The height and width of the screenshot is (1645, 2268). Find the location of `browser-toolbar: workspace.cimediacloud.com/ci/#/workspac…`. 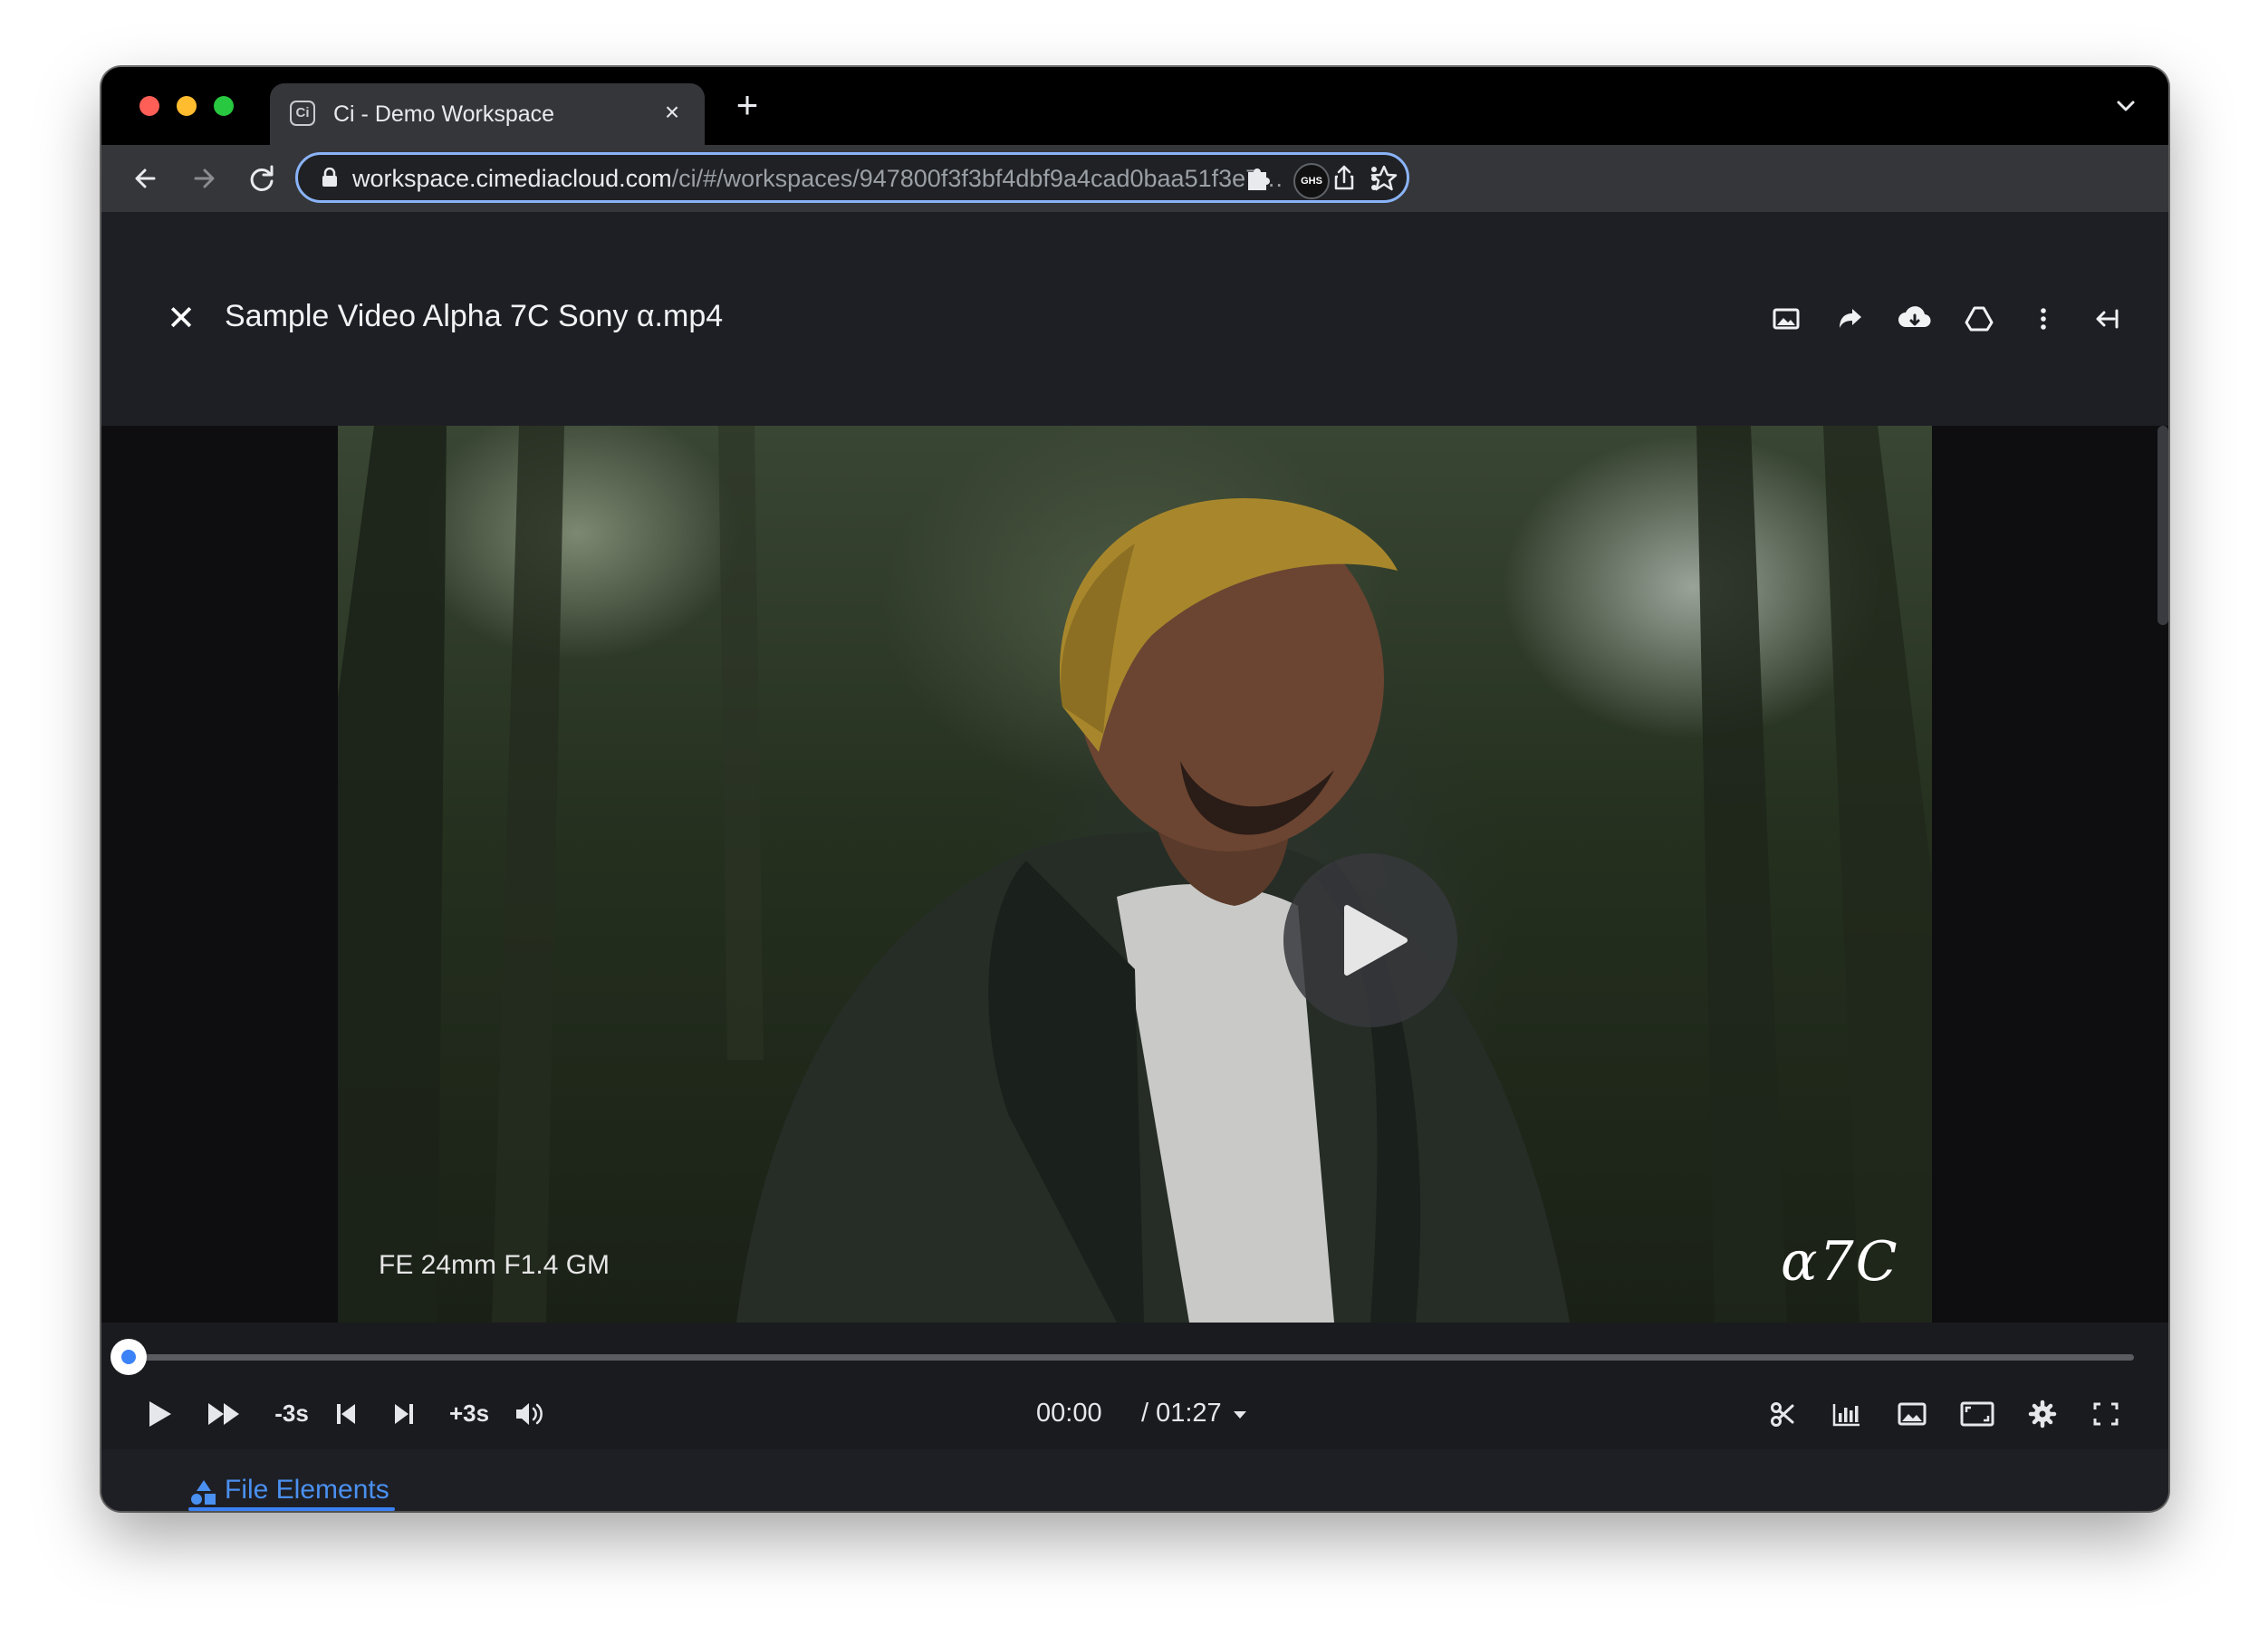

browser-toolbar: workspace.cimediacloud.com/ci/#/workspac… is located at coordinates (1134, 178).